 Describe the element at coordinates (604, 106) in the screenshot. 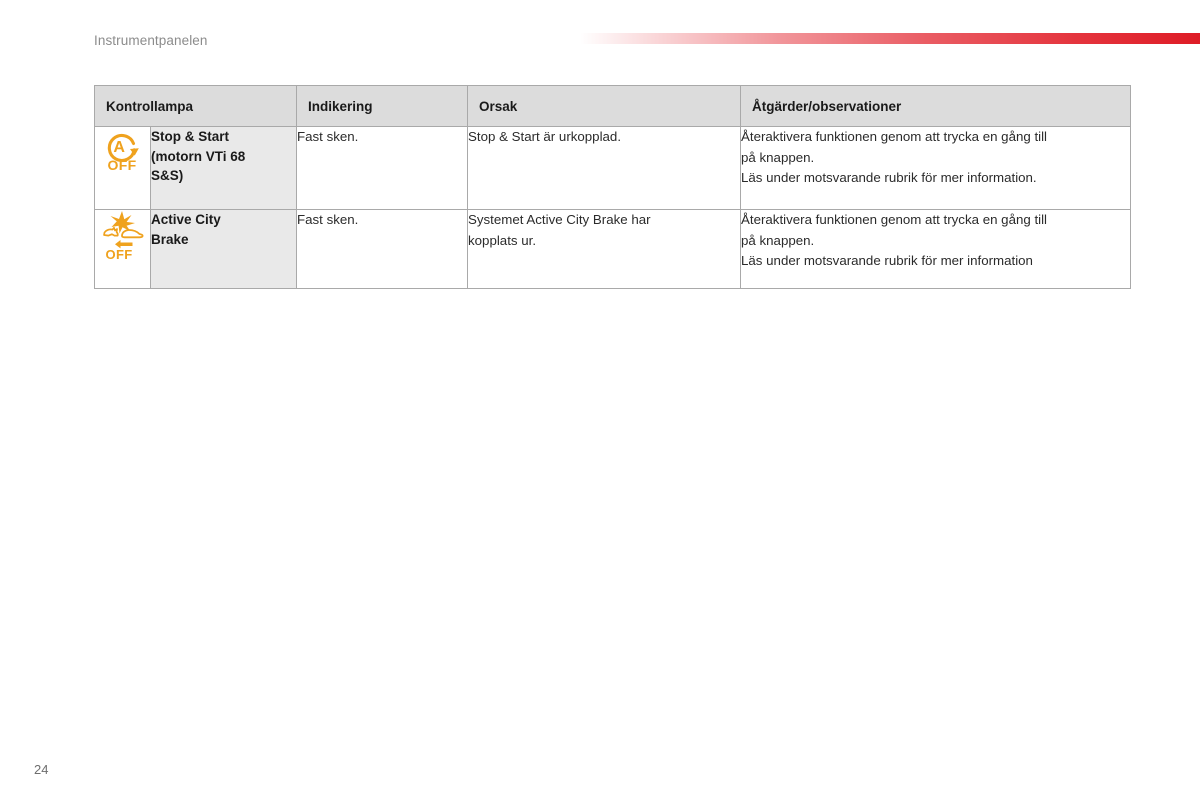

I see `column-header-orsak: Orsak` at that location.